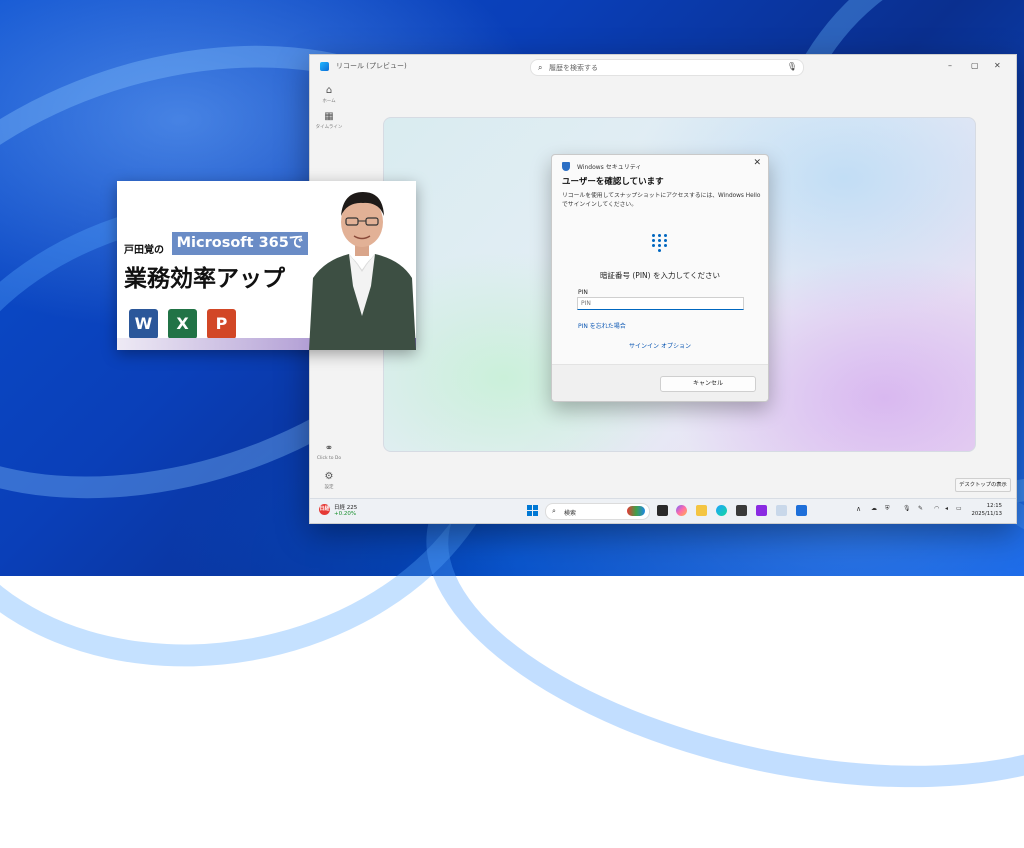  I want to click on title-bar: リコール (プレビュー) ⌕ 履歴を検索する 🎙 – ▢ ✕, so click(663, 67).